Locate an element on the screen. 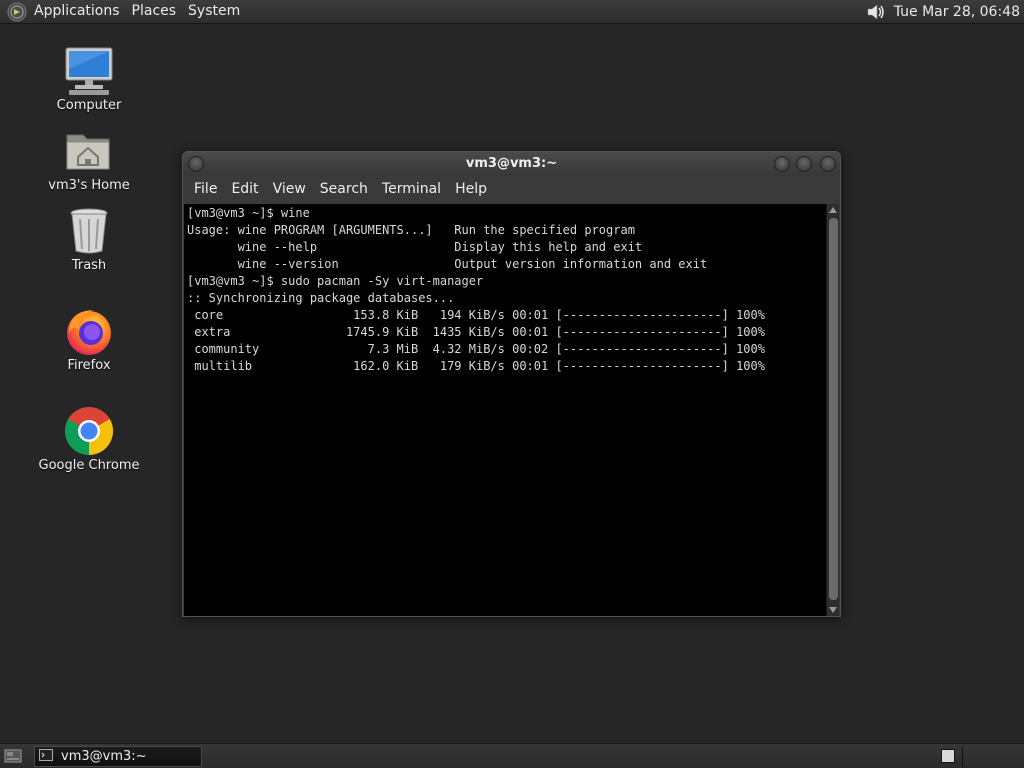  desktop-icon-computer: Computer is located at coordinates (89, 79).